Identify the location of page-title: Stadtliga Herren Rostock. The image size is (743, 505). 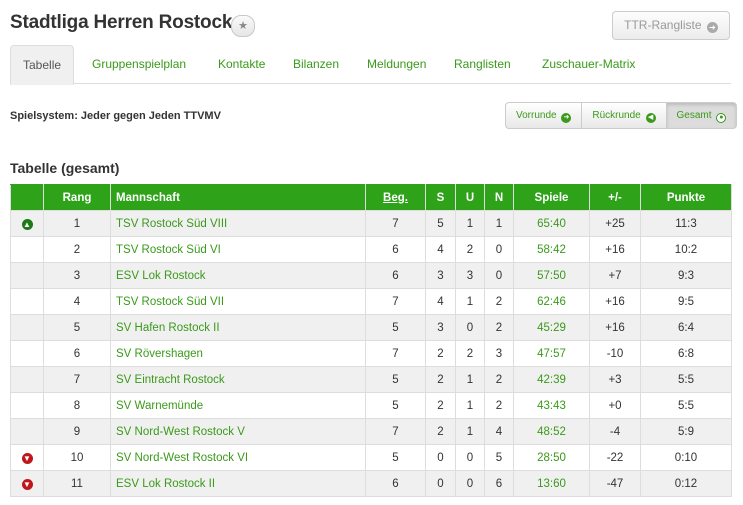
(121, 22).